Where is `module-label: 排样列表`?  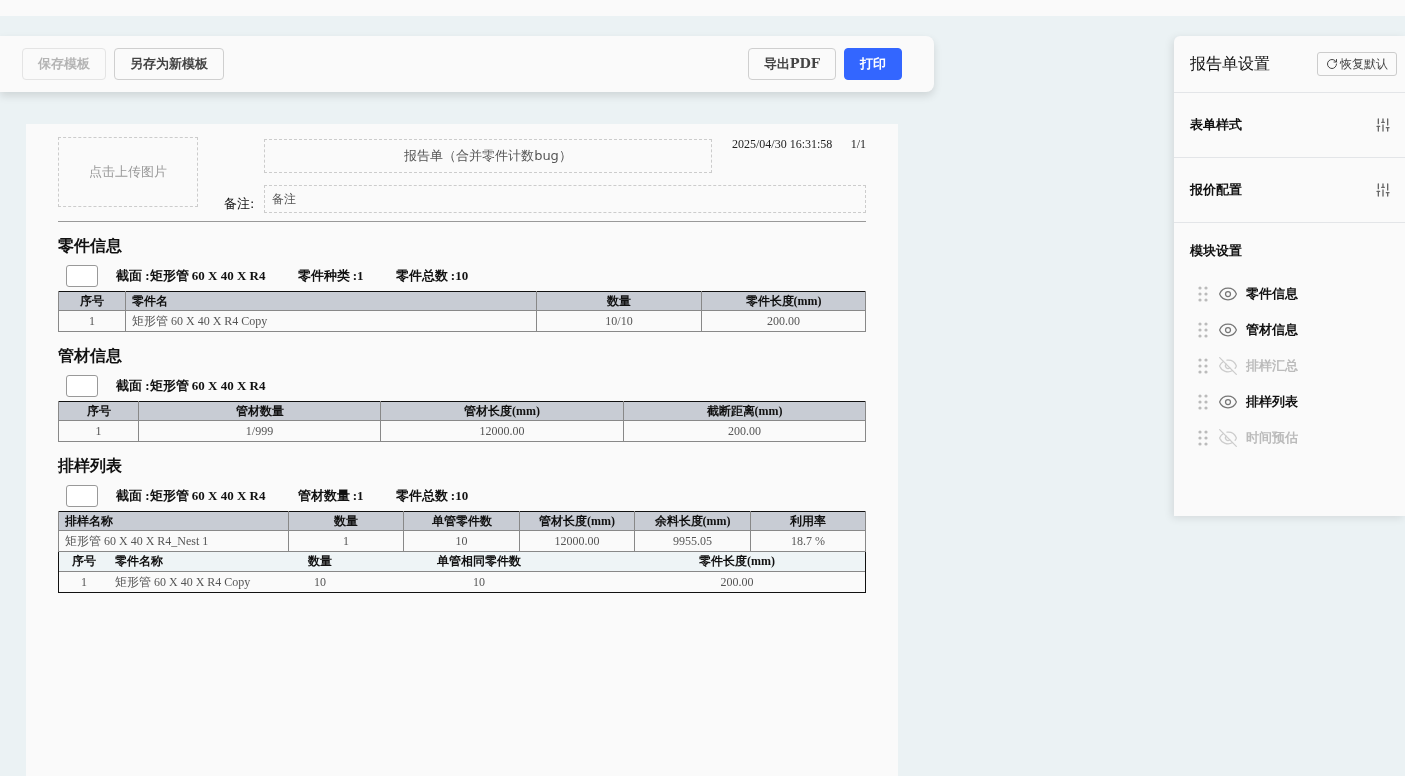 module-label: 排样列表 is located at coordinates (1272, 402).